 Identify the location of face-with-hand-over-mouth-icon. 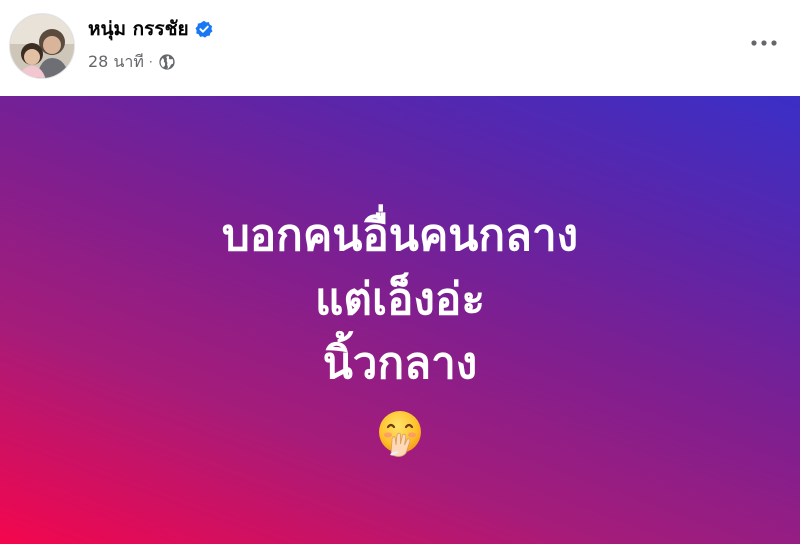
(400, 434).